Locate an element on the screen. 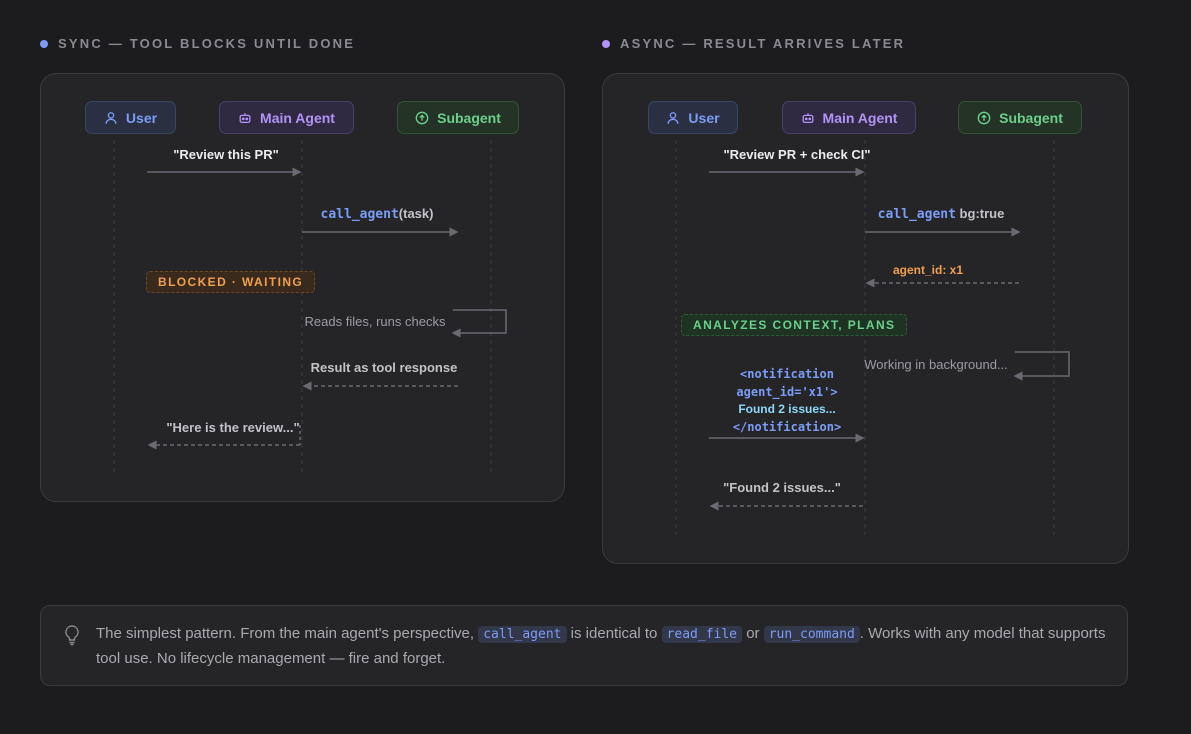 This screenshot has height=734, width=1191. async-analyzes-badge: ANALYZES CONTEXT, PLANS is located at coordinates (794, 325).